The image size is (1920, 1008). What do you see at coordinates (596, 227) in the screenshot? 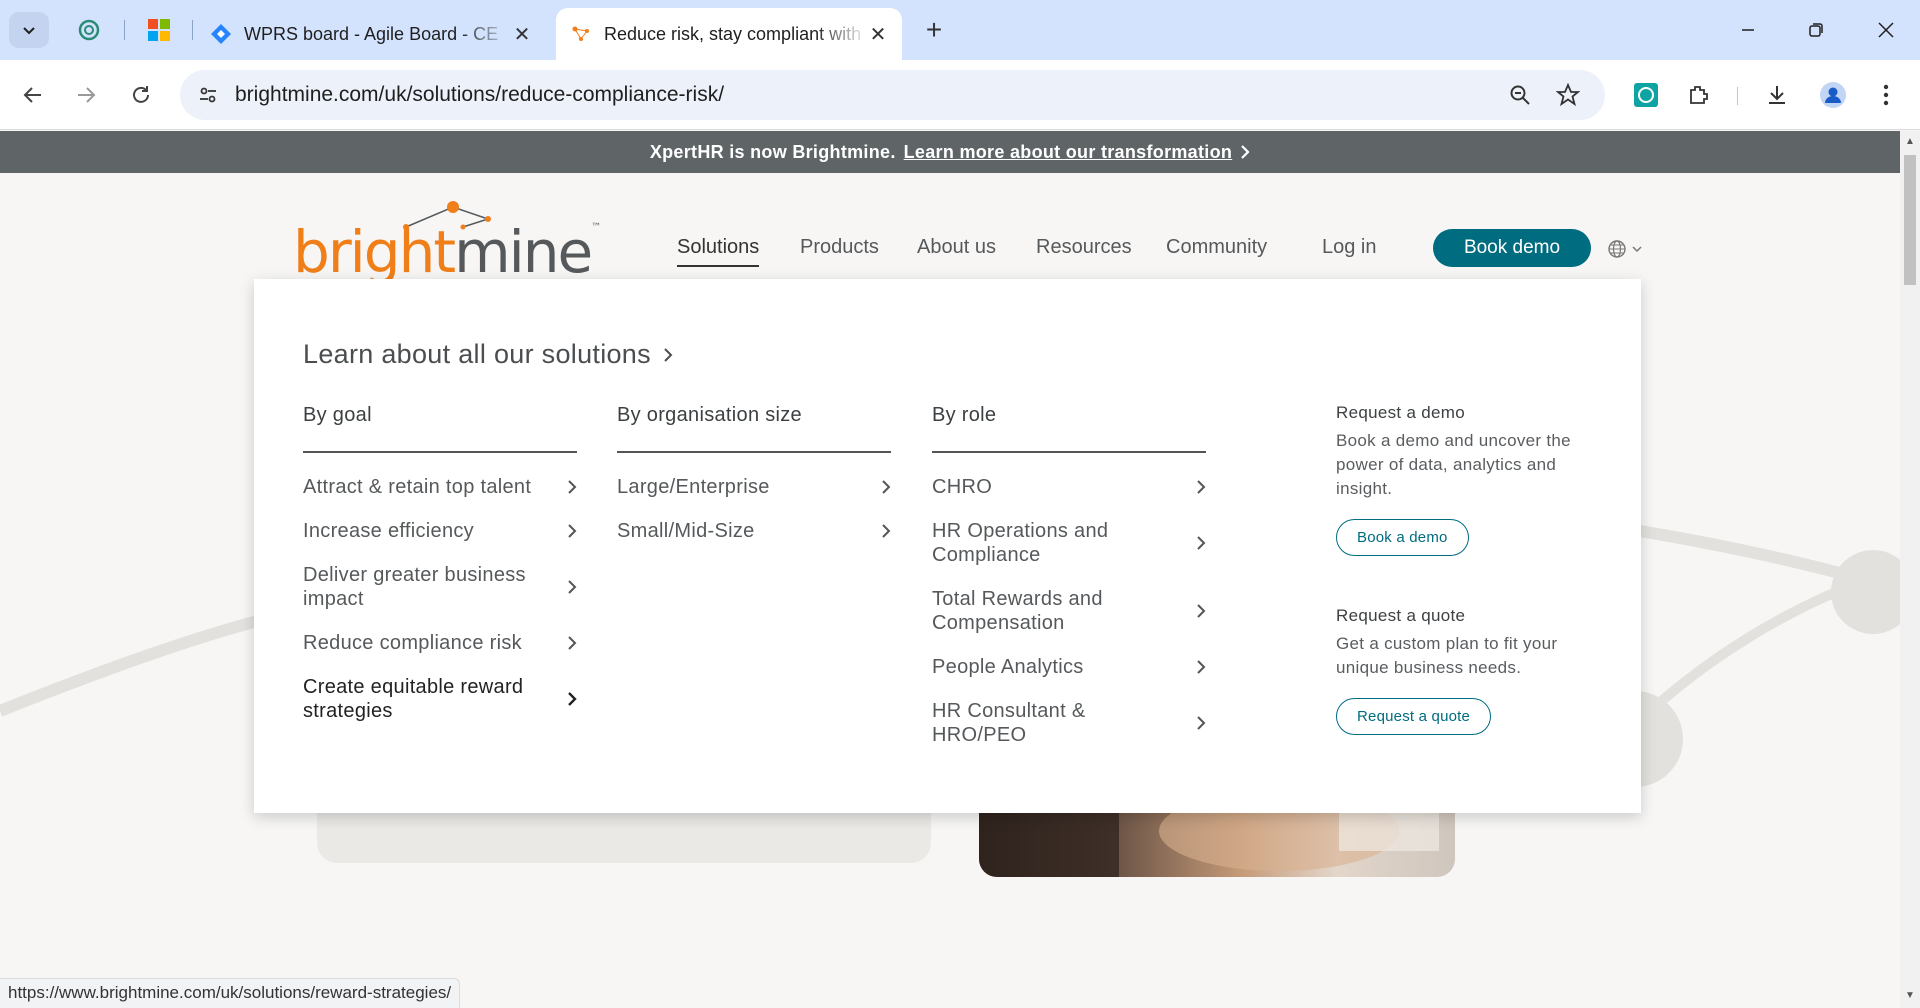
I see `trademark-symbol: ™` at bounding box center [596, 227].